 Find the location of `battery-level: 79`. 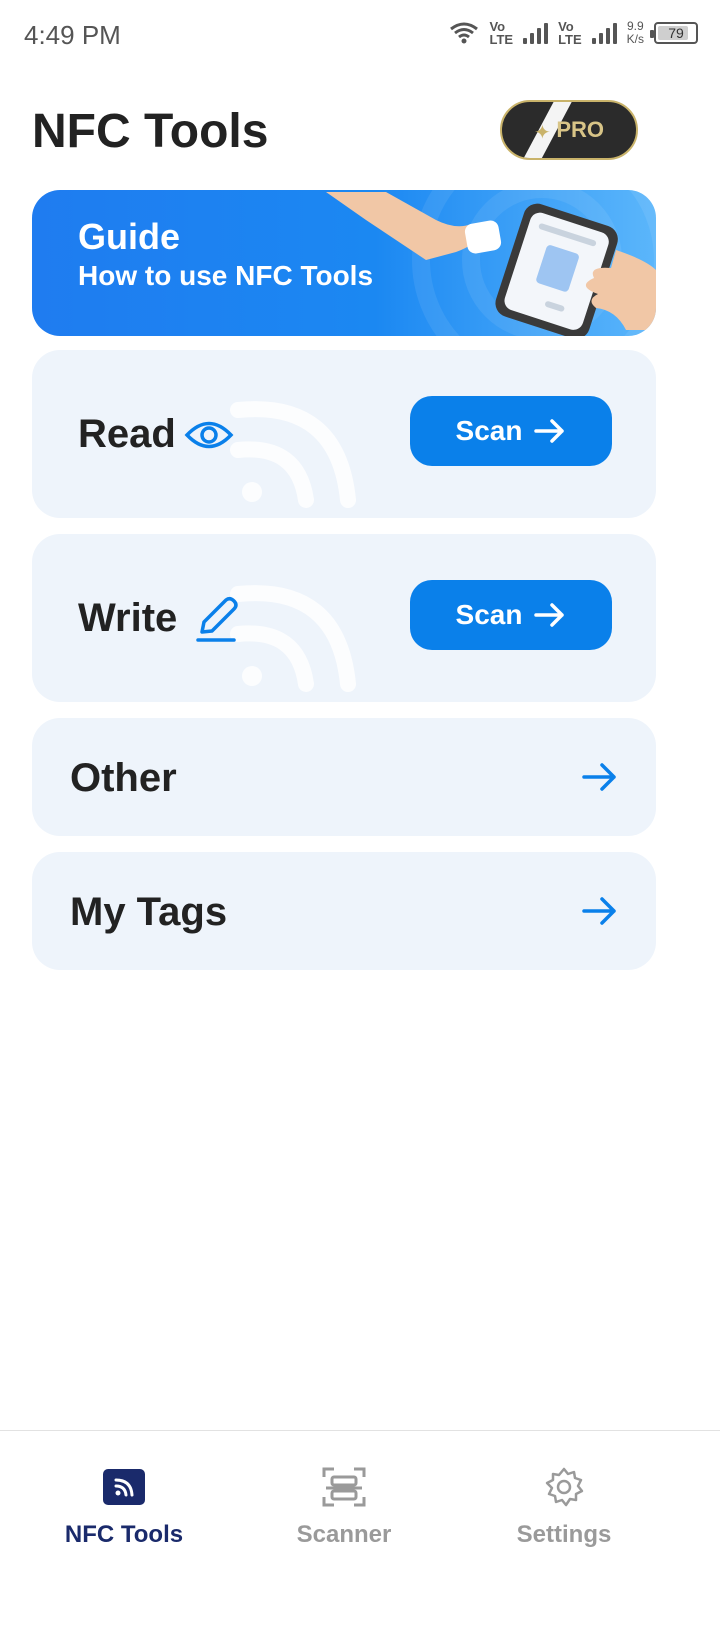

battery-level: 79 is located at coordinates (676, 33).